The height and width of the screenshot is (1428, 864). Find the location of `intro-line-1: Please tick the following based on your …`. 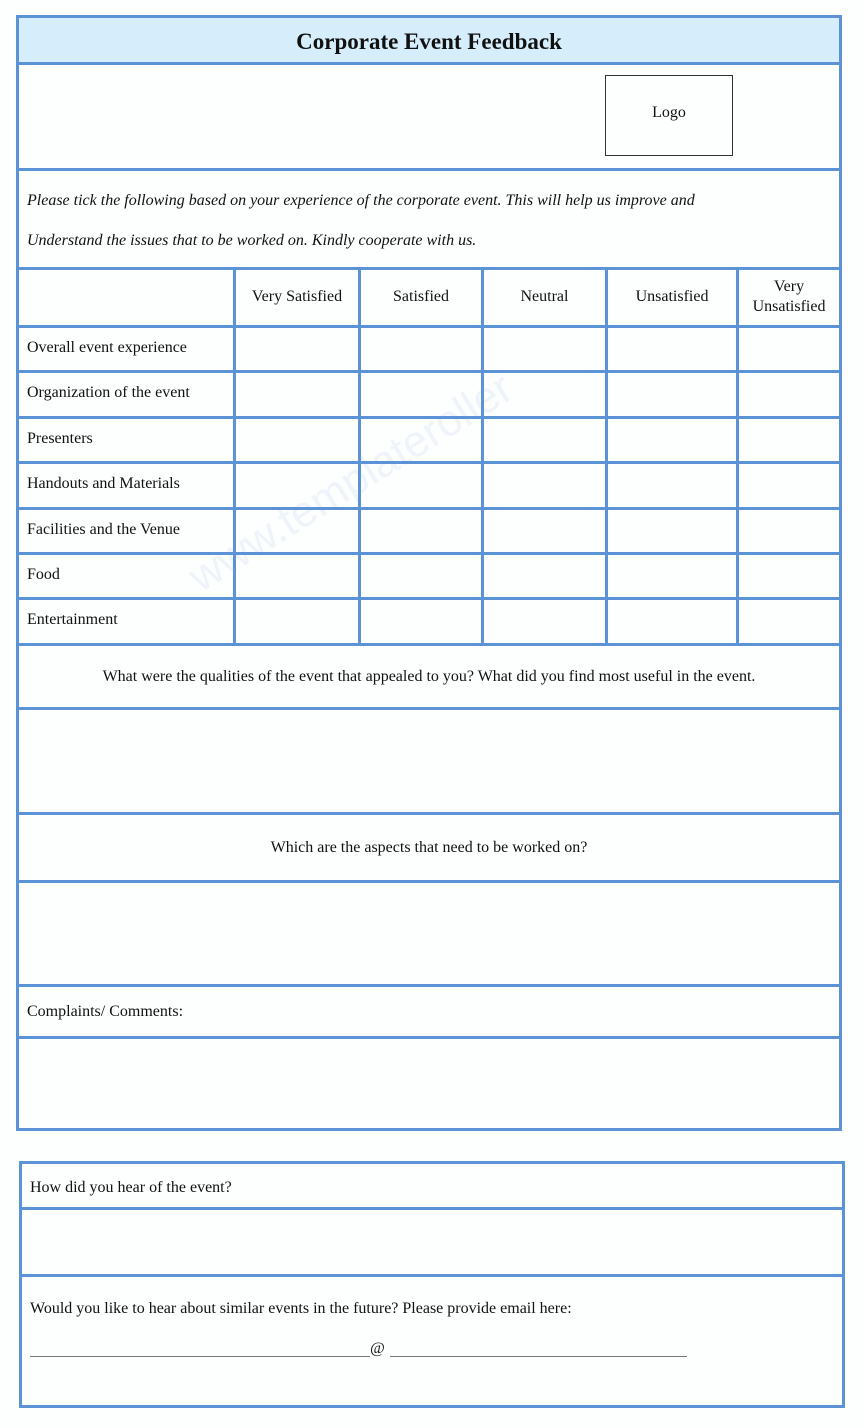

intro-line-1: Please tick the following based on your … is located at coordinates (361, 200).